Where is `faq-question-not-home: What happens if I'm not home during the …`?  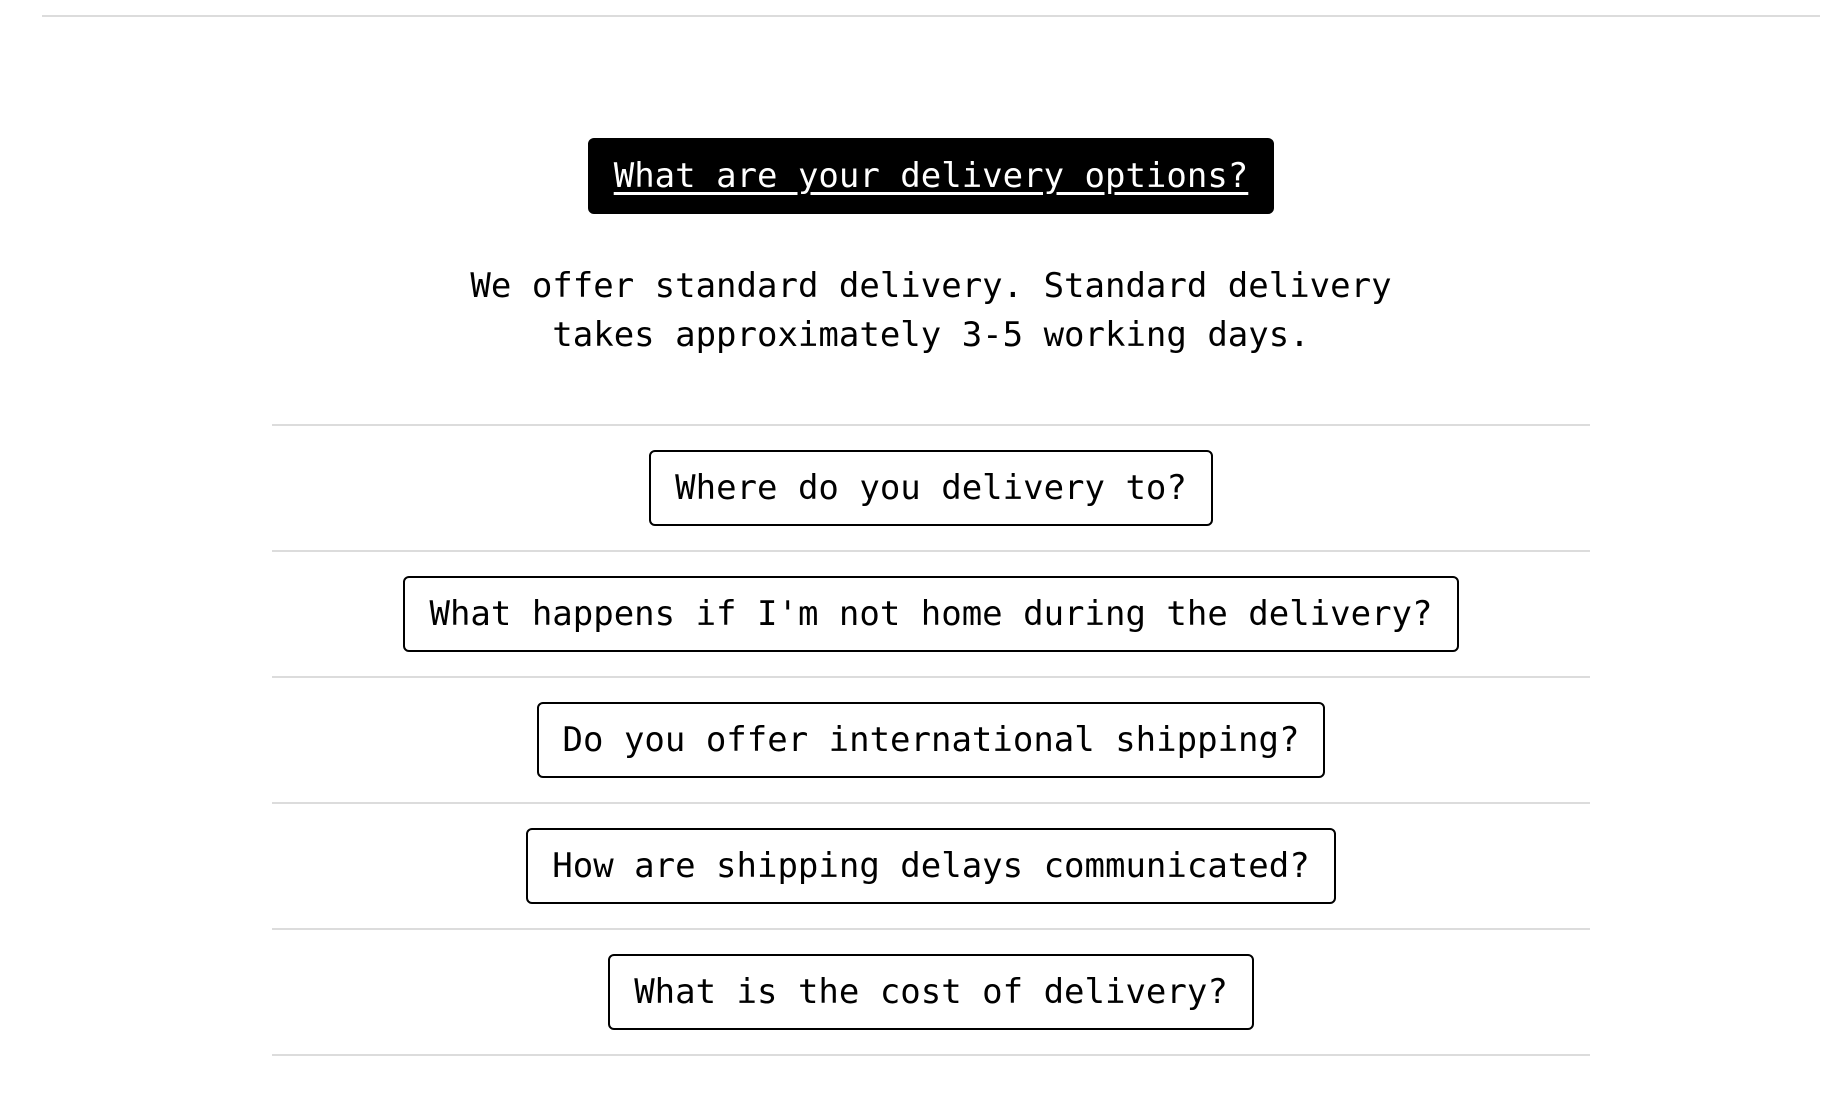
faq-question-not-home: What happens if I'm not home during the … is located at coordinates (931, 614).